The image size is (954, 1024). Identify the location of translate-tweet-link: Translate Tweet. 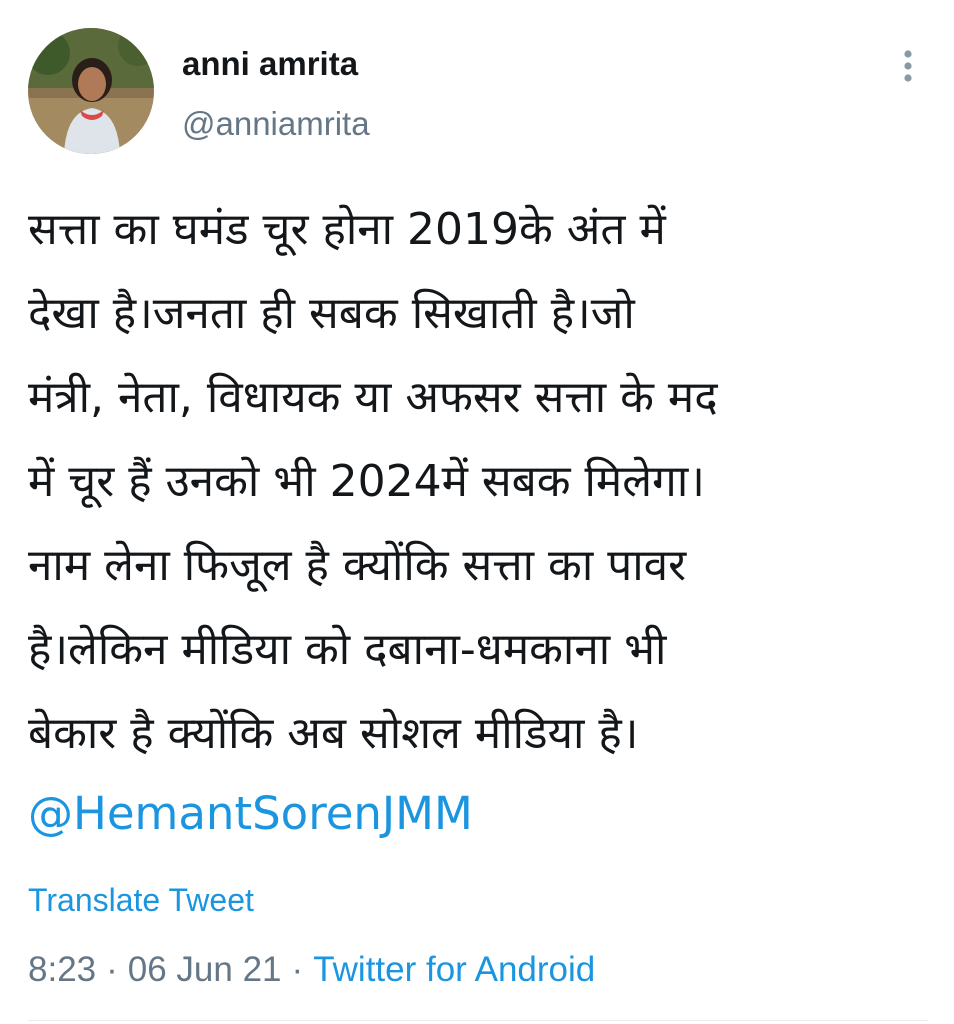
(141, 900).